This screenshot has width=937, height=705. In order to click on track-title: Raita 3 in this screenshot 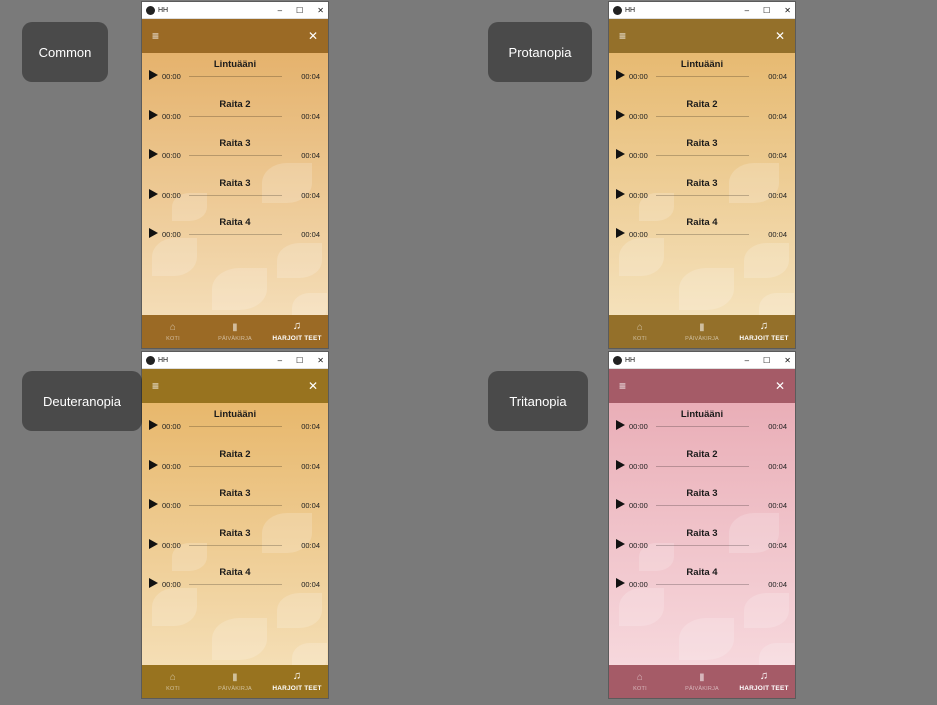, I will do `click(235, 493)`.